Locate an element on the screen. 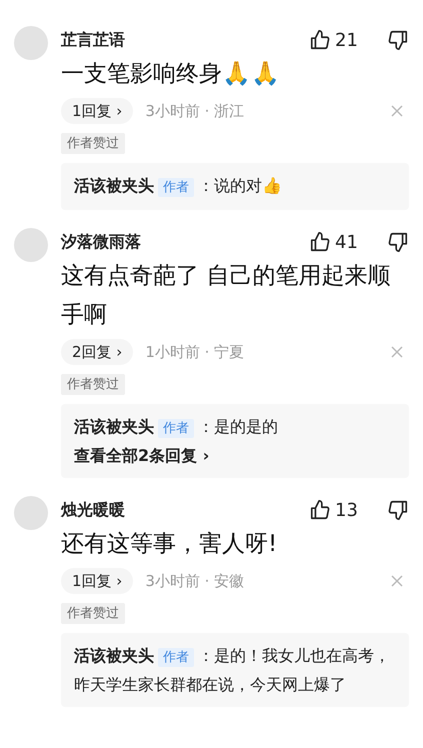  reply-card: 活该被夹头 作者 ：说的对👍 is located at coordinates (235, 186).